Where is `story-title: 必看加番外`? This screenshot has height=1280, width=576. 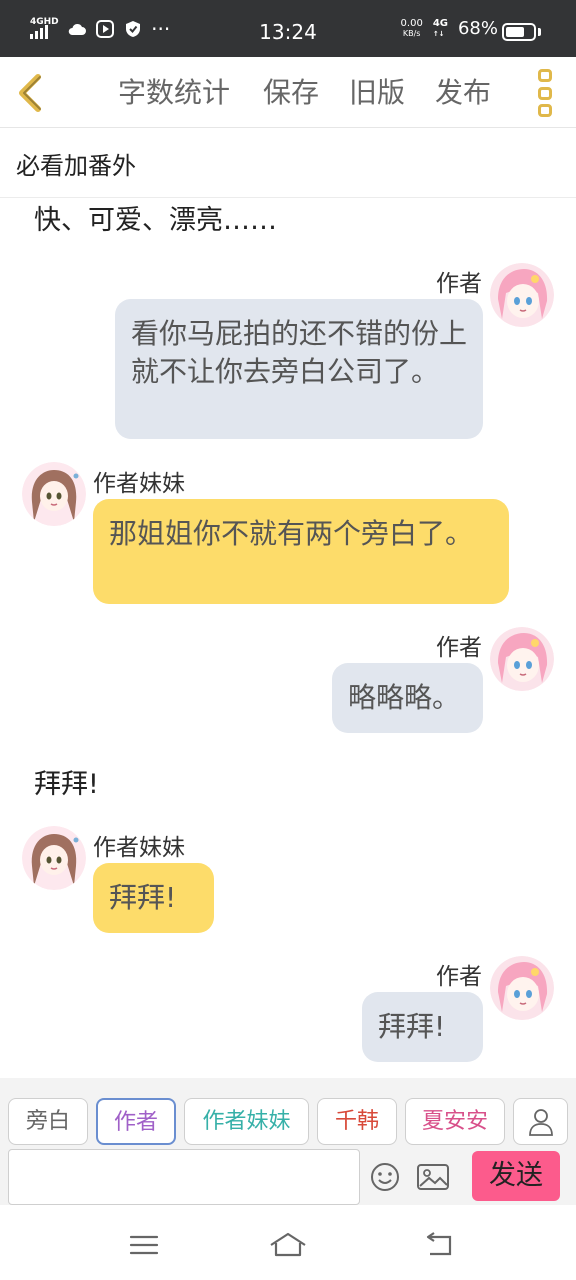 story-title: 必看加番外 is located at coordinates (76, 163).